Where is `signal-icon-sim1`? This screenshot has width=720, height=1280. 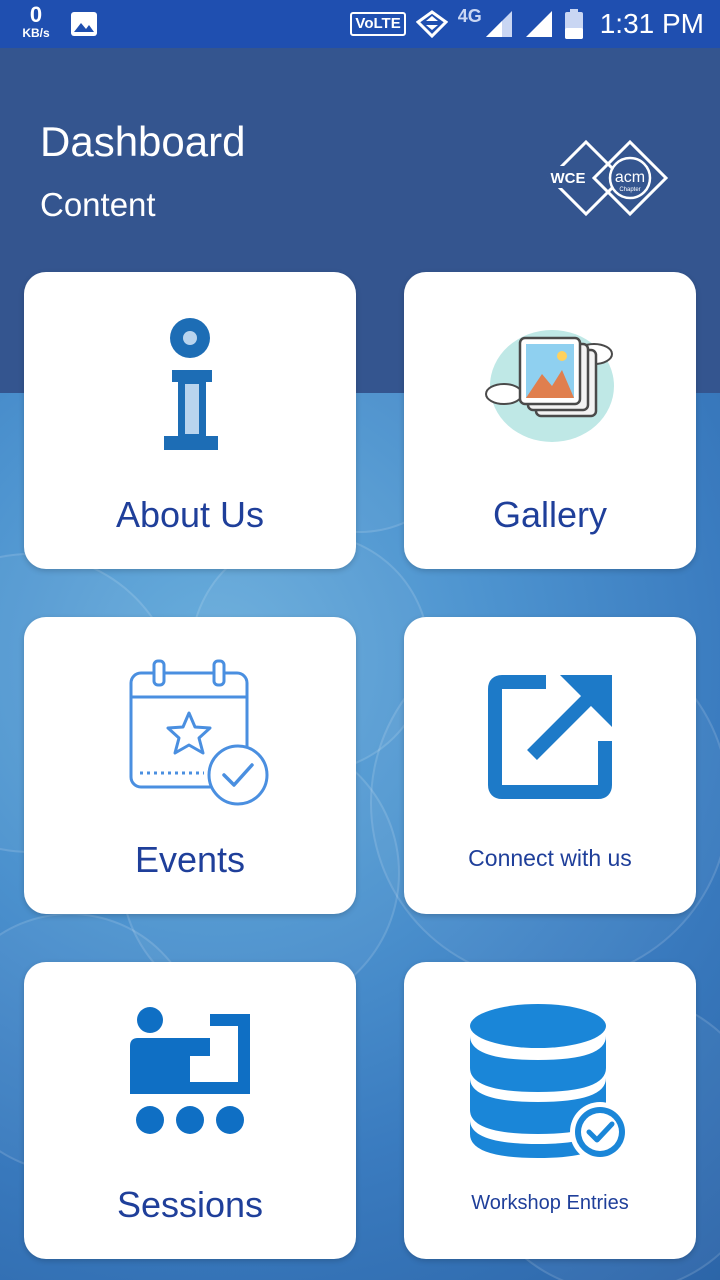 signal-icon-sim1 is located at coordinates (498, 24).